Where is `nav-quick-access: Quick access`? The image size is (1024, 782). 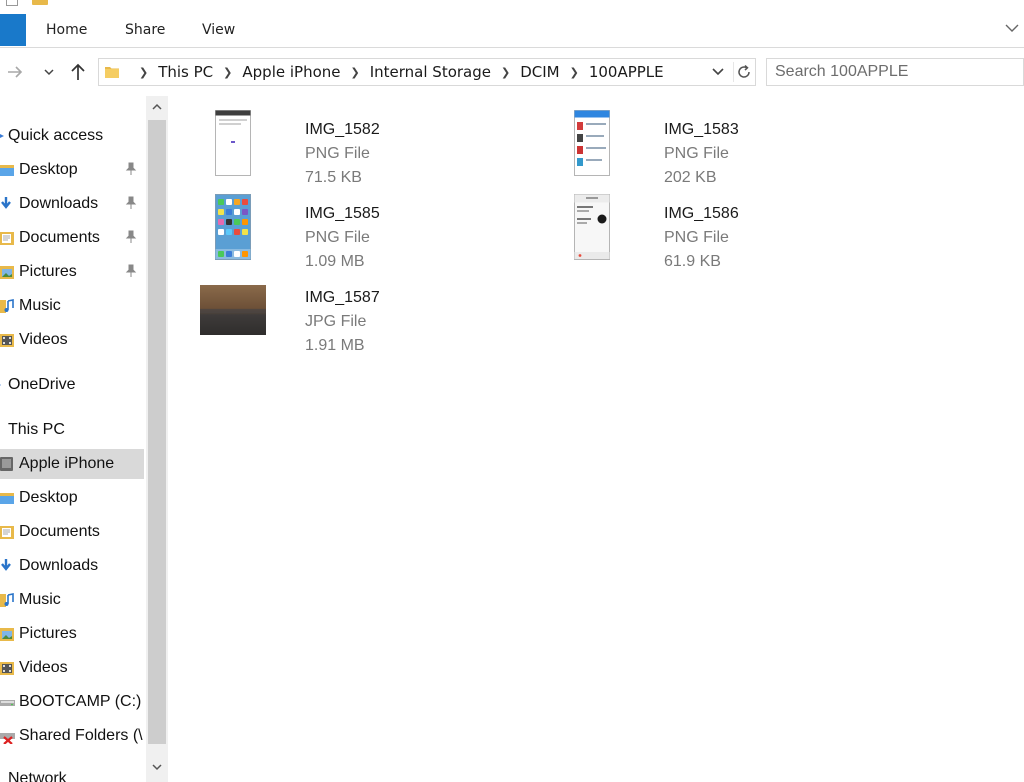
nav-quick-access: Quick access is located at coordinates (72, 136).